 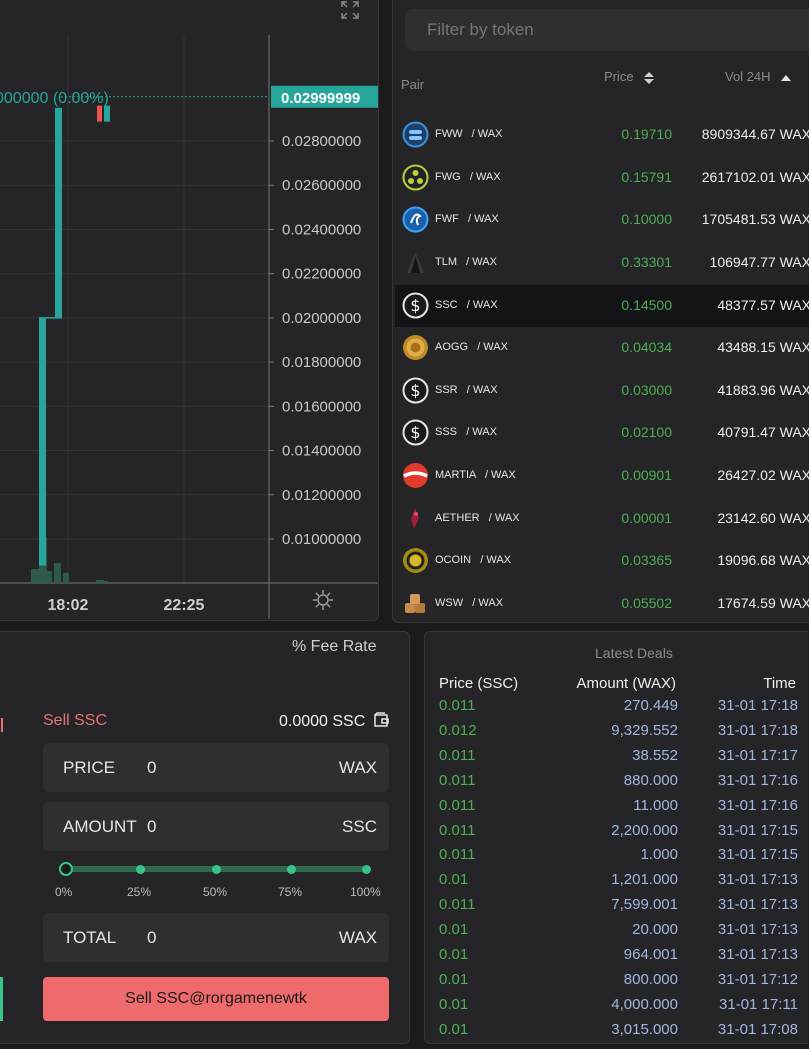 What do you see at coordinates (786, 78) in the screenshot?
I see `sort-desc-icon` at bounding box center [786, 78].